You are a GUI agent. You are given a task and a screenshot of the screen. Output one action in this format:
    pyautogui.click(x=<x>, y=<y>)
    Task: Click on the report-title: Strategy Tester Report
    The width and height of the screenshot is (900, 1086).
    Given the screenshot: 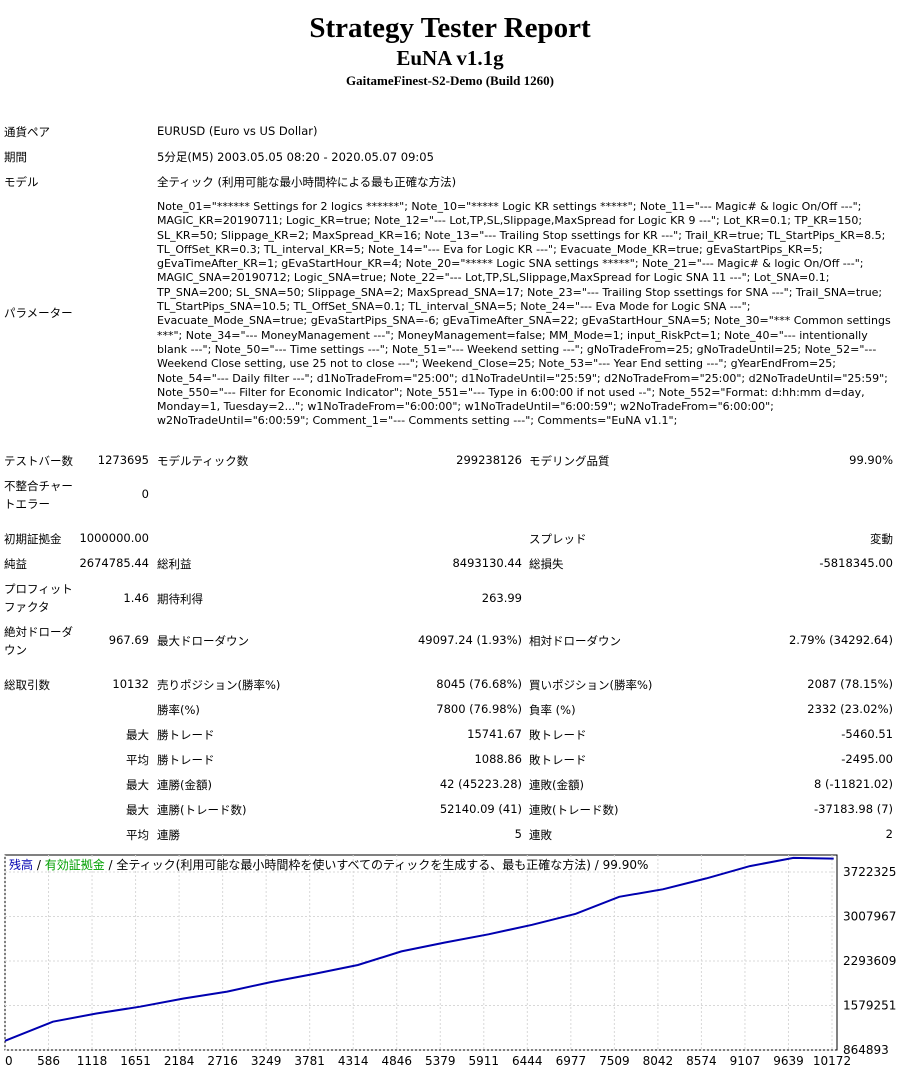 What is the action you would take?
    pyautogui.click(x=450, y=28)
    